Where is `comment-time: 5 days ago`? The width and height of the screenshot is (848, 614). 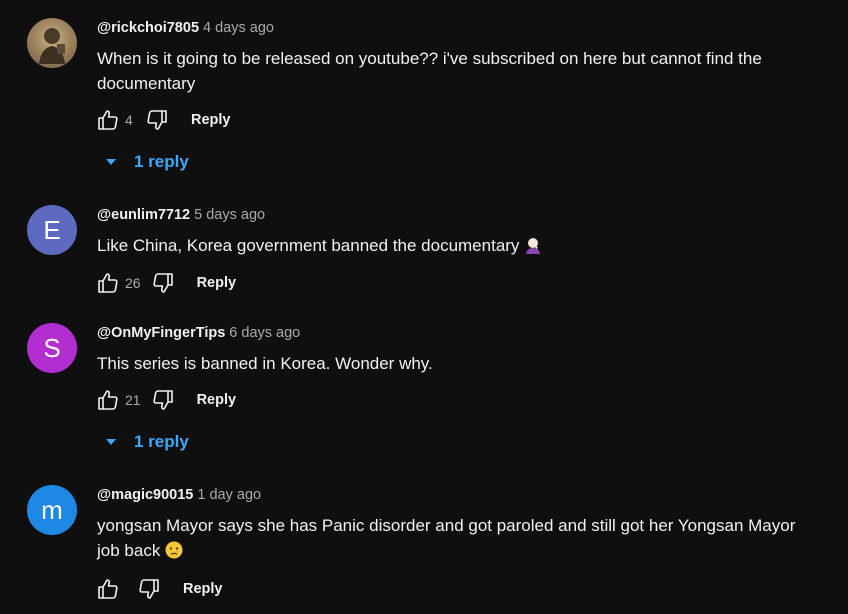 comment-time: 5 days ago is located at coordinates (229, 215).